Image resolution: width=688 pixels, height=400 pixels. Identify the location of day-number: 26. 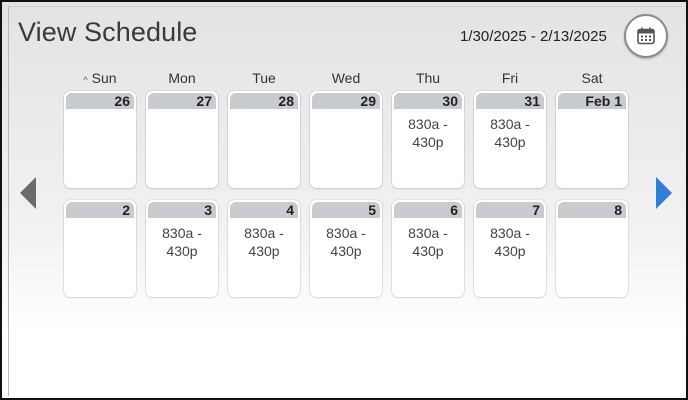
(122, 101).